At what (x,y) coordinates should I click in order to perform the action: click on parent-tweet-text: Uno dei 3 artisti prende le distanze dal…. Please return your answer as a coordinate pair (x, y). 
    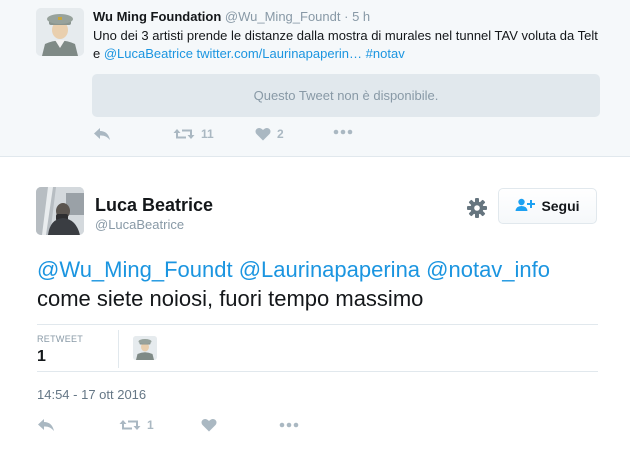
    Looking at the image, I should click on (348, 45).